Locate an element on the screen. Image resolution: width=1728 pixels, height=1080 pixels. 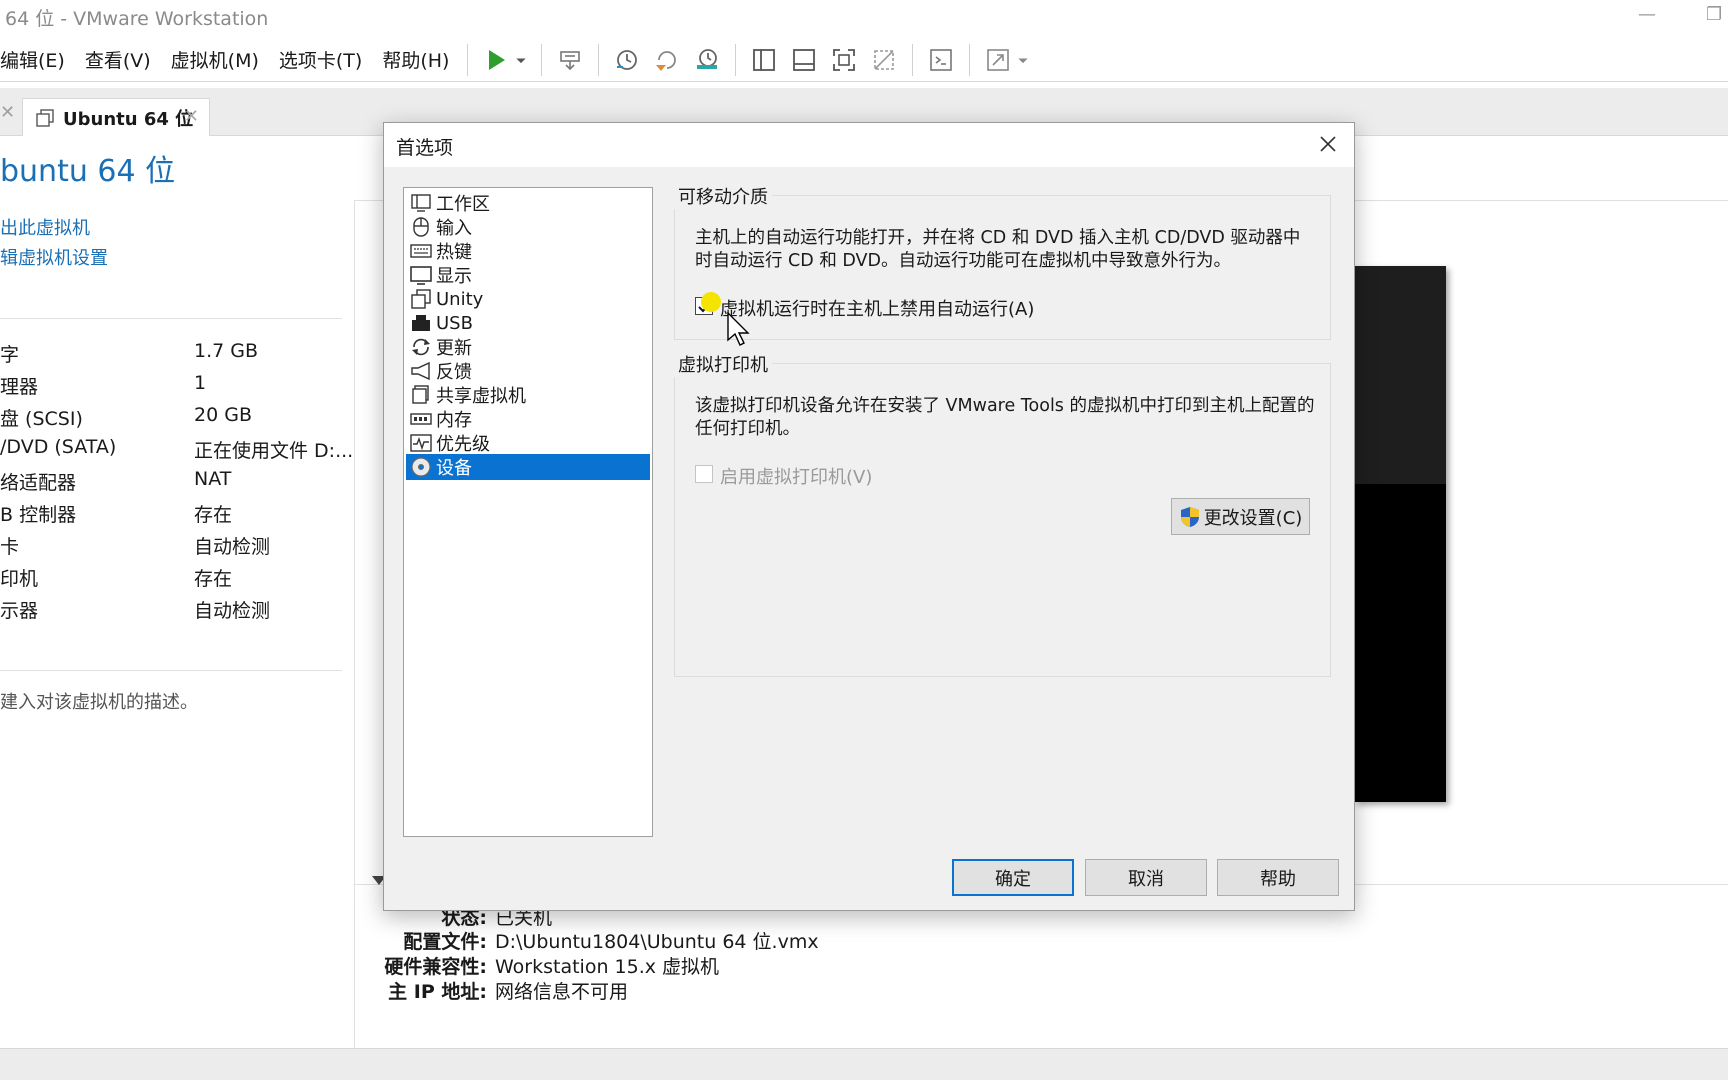
detail-row: 硬件兼容性: Workstation 15.x 虚拟机 is located at coordinates (552, 967).